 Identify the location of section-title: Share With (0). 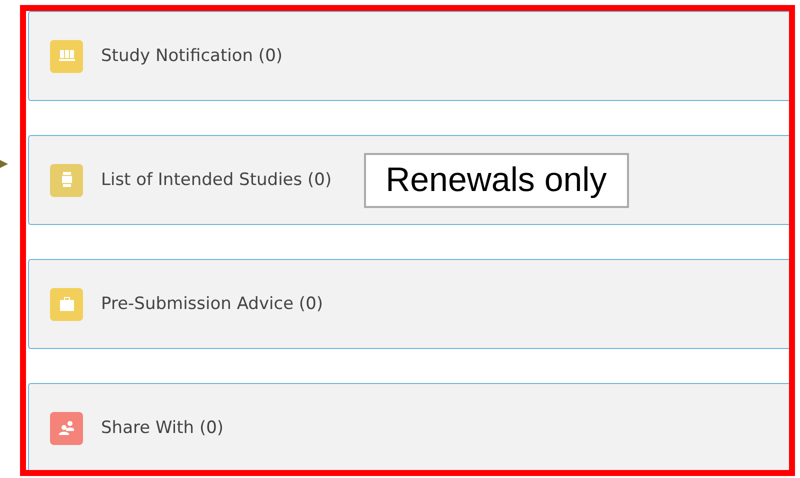
(162, 428).